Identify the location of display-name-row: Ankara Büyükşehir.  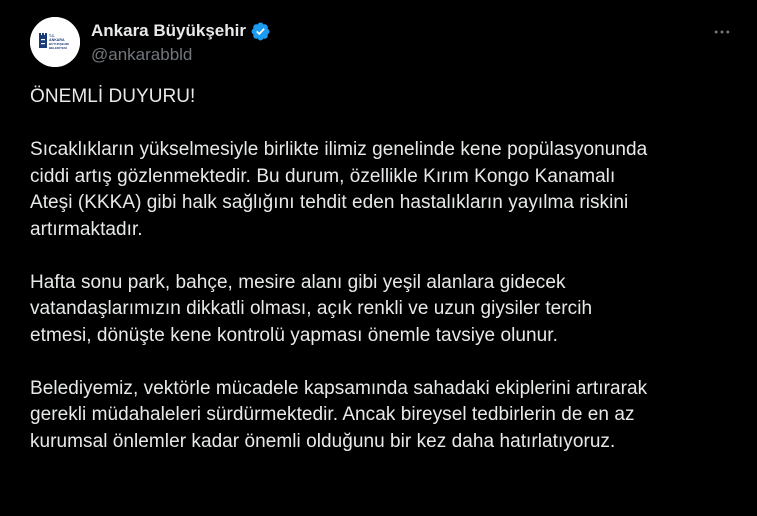
(181, 31).